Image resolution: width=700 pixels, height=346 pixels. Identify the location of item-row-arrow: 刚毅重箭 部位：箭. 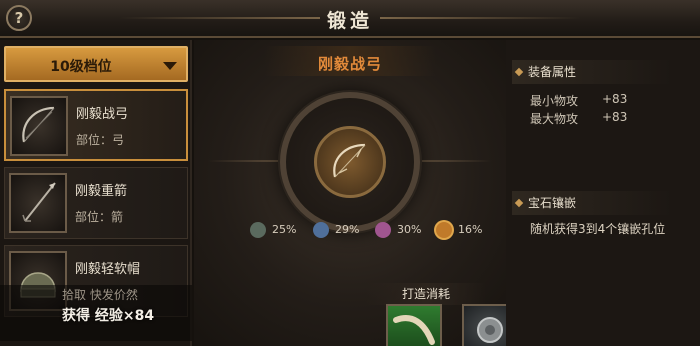
(96, 203).